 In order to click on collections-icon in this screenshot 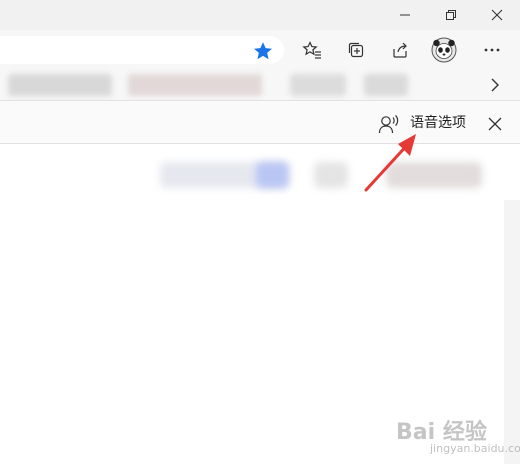, I will do `click(356, 50)`.